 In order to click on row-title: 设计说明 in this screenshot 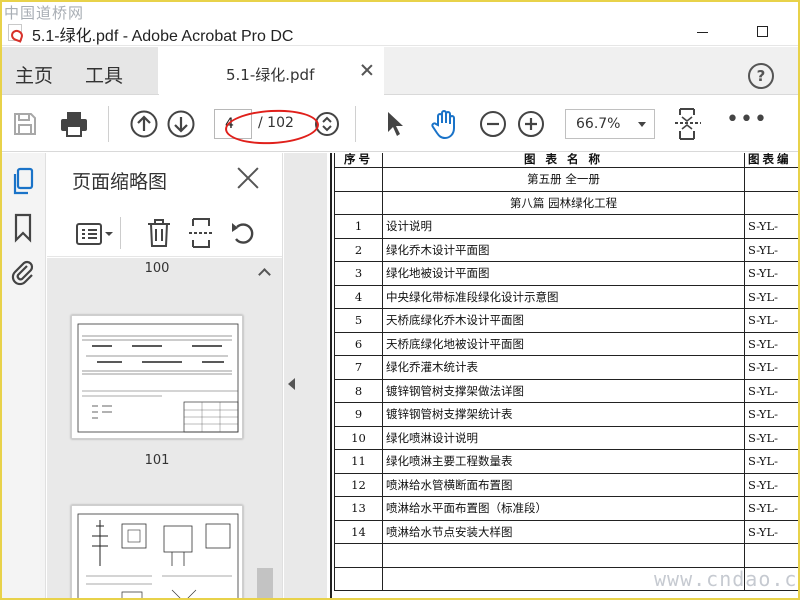, I will do `click(563, 226)`.